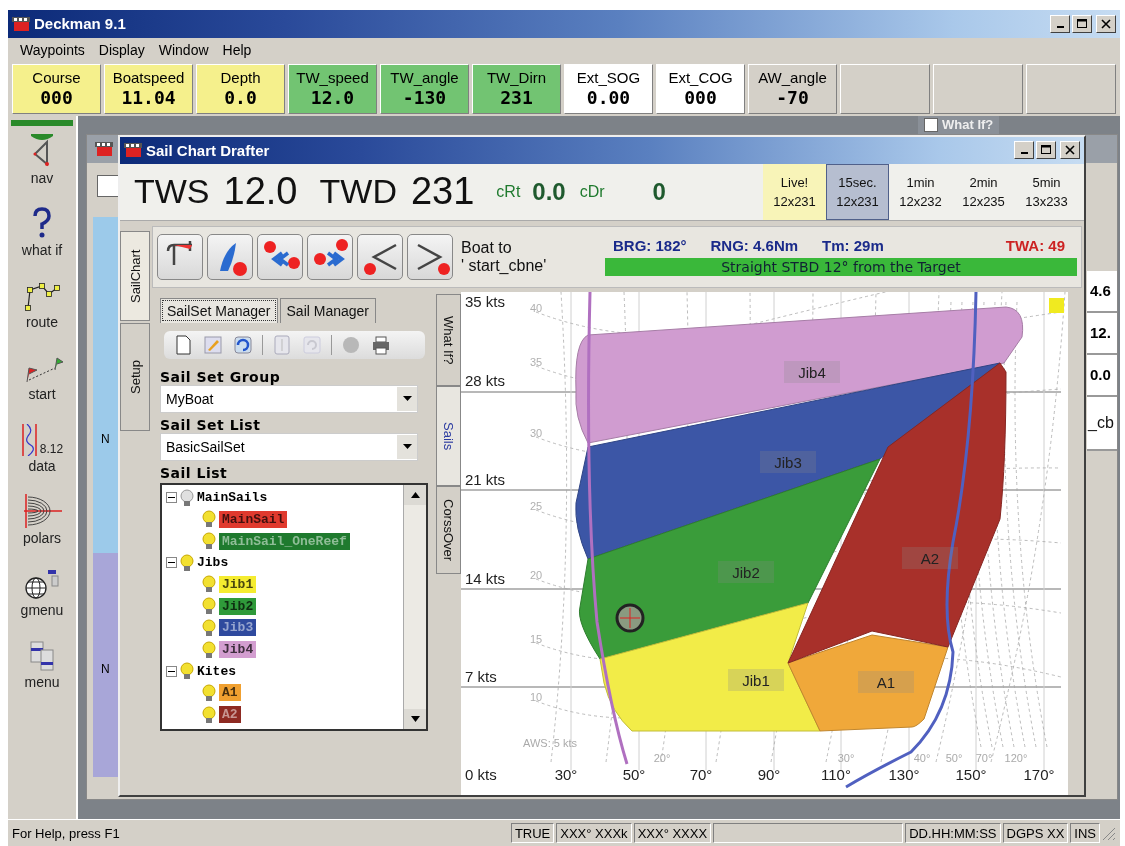  I want to click on sail-tag: A1, so click(230, 693).